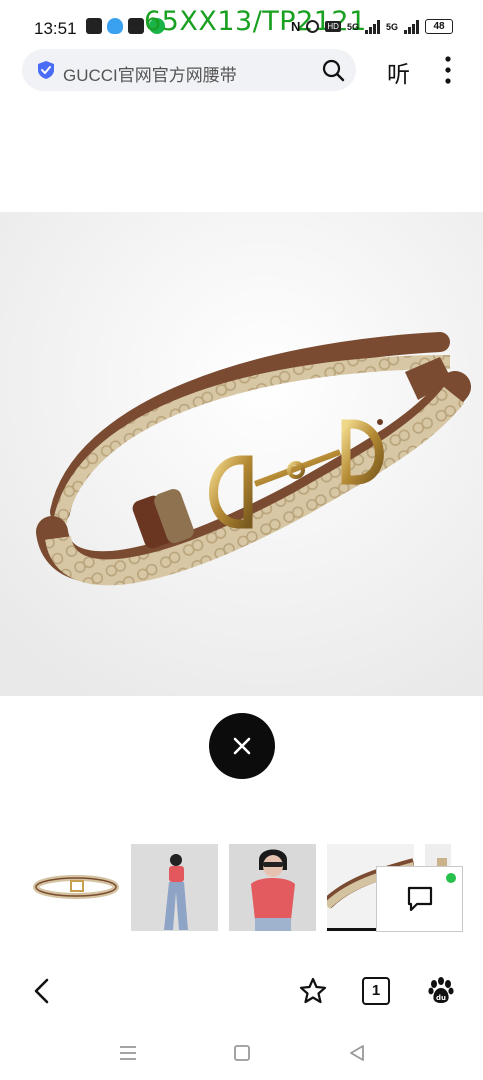 The image size is (483, 1080). What do you see at coordinates (76, 887) in the screenshot?
I see `thumbnail-belt` at bounding box center [76, 887].